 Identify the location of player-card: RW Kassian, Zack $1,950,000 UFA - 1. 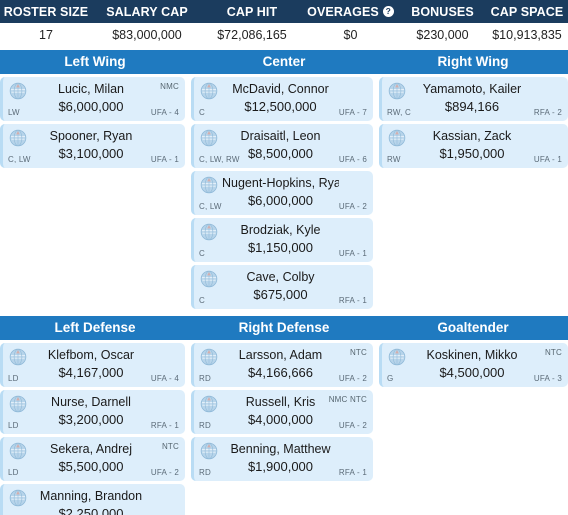
(473, 146).